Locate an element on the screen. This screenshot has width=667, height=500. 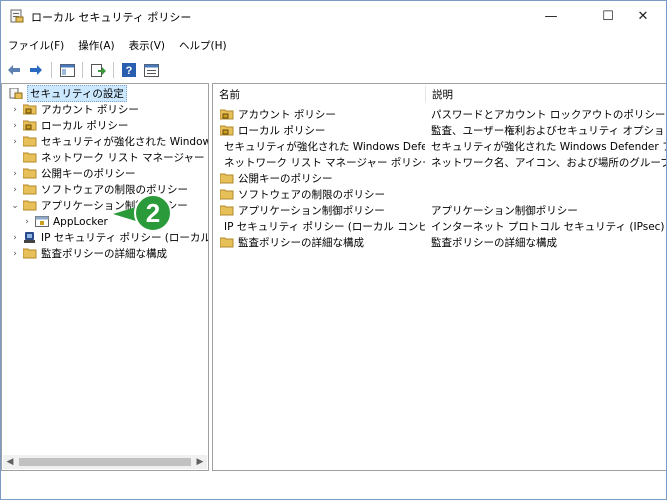
help-button: ? is located at coordinates (129, 70).